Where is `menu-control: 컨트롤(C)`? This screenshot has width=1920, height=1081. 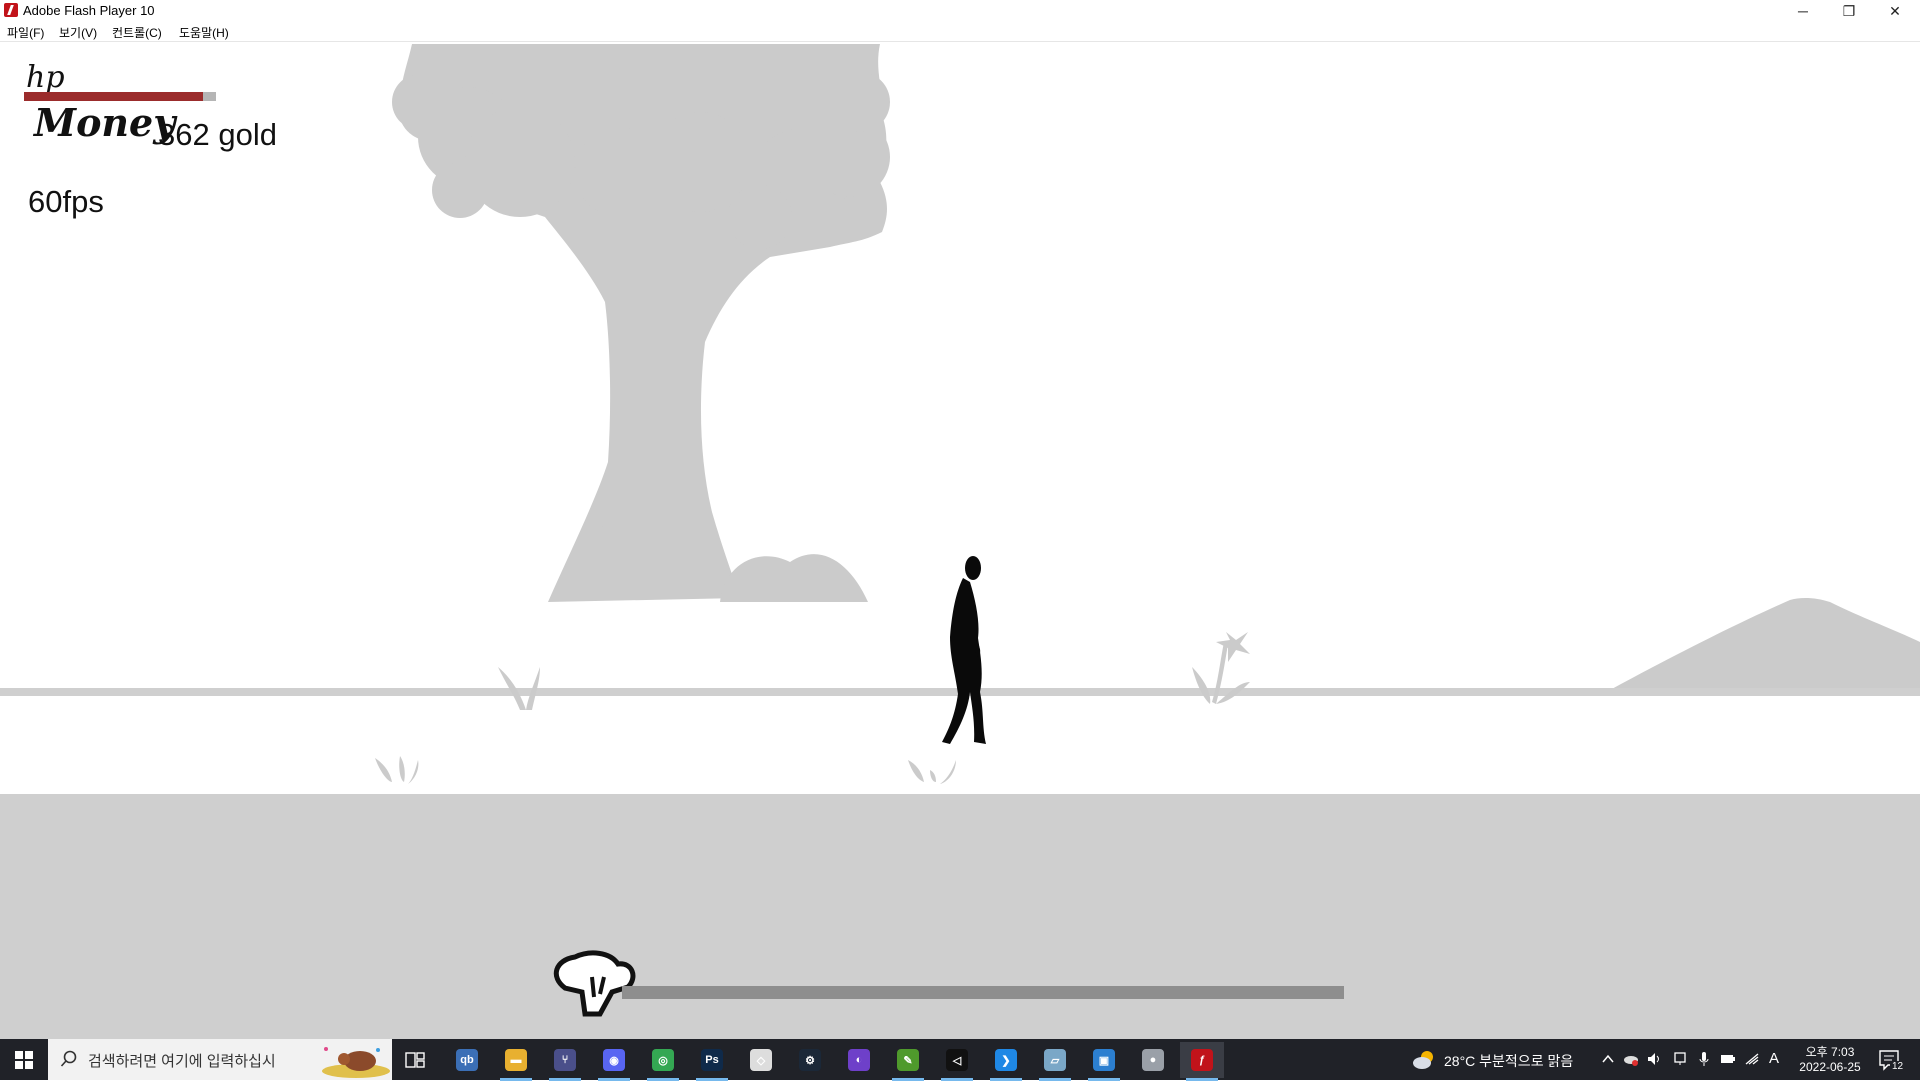
menu-control: 컨트롤(C) is located at coordinates (137, 32).